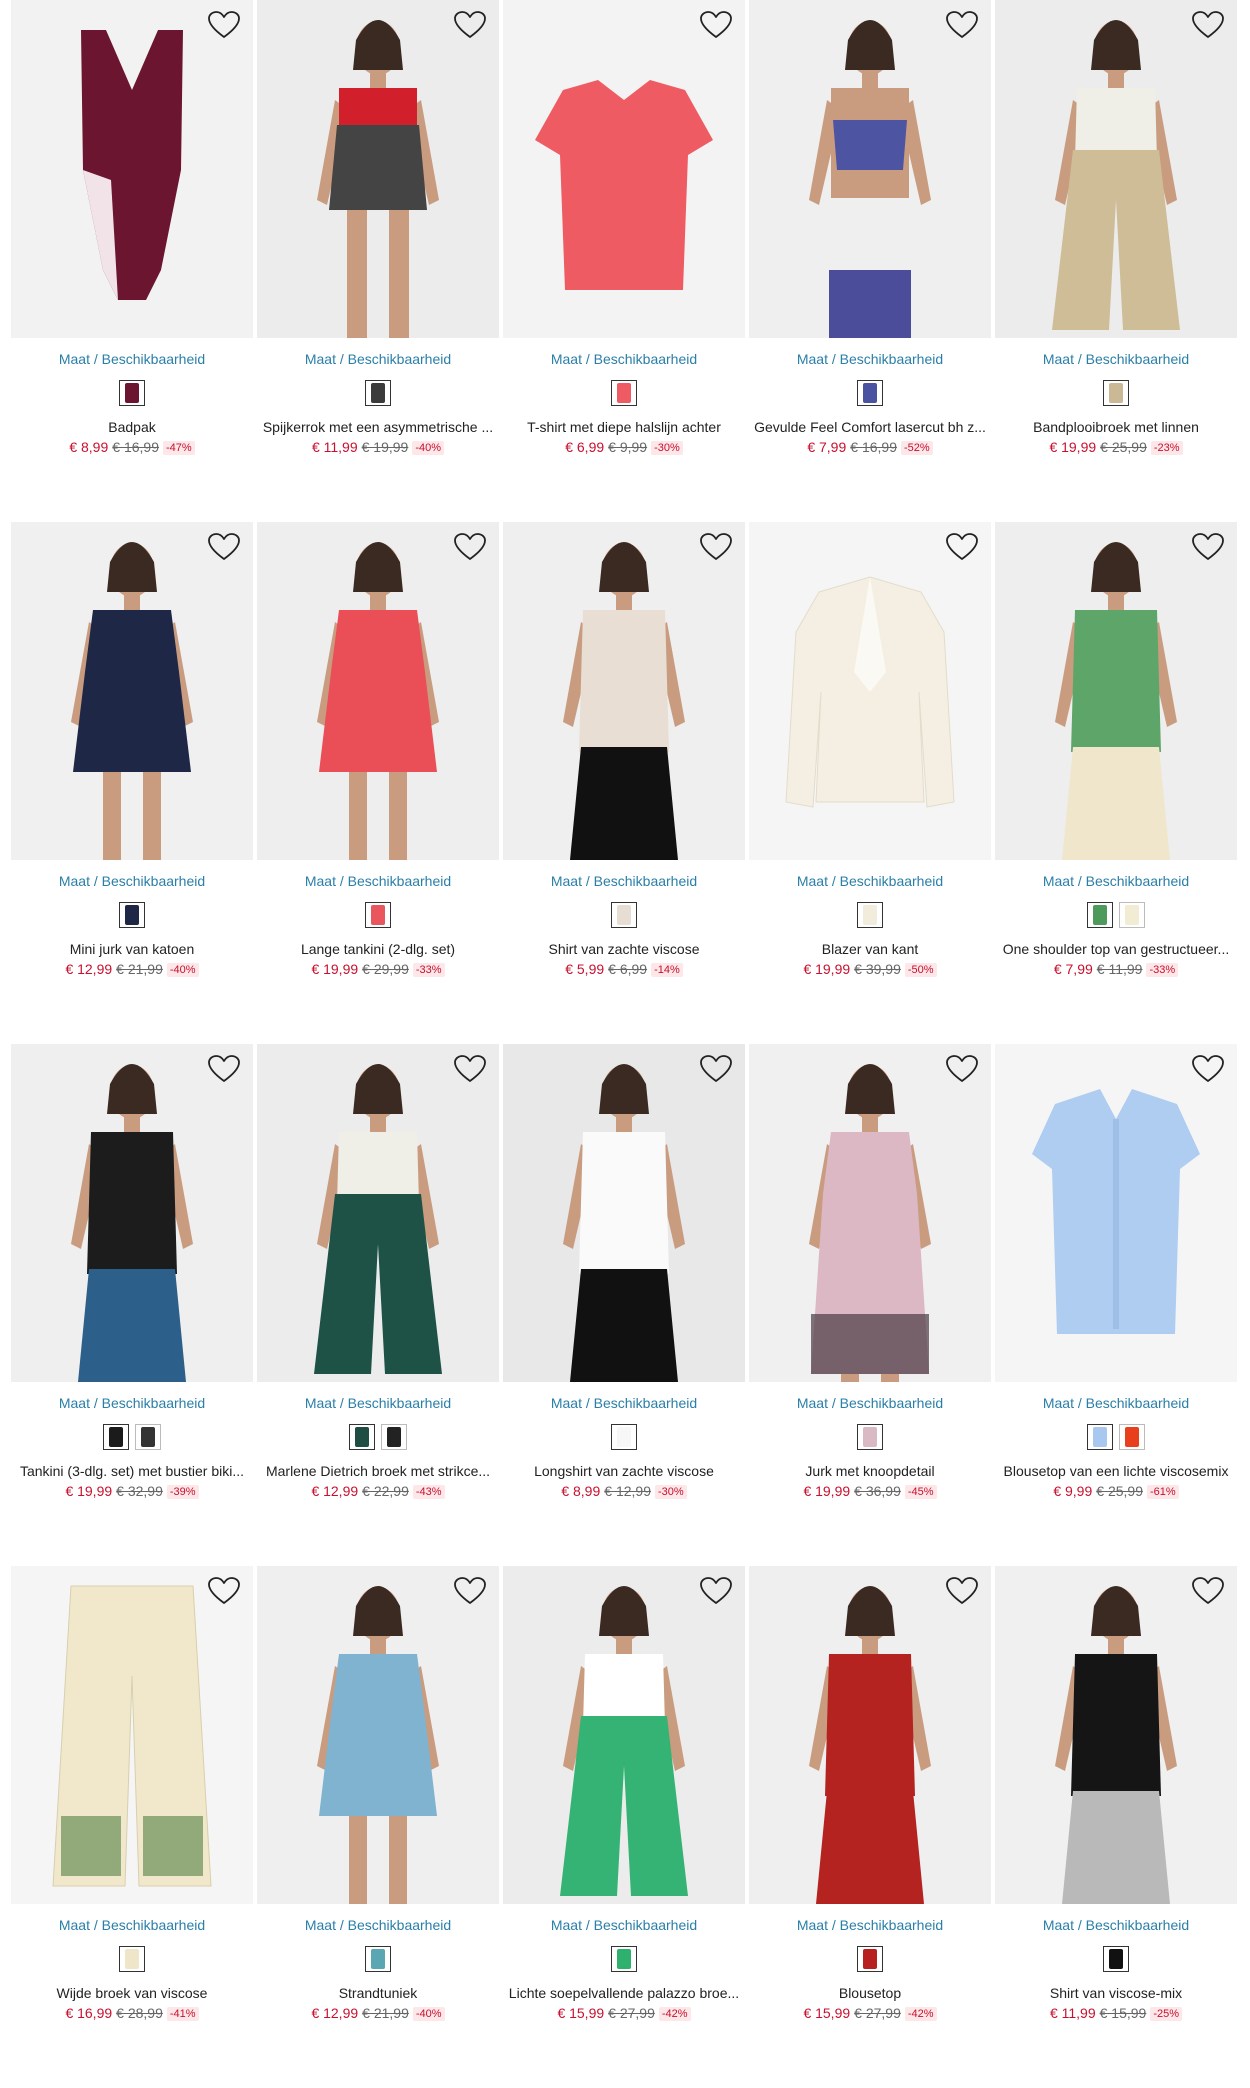  What do you see at coordinates (870, 1993) in the screenshot?
I see `product-name: Blousetop` at bounding box center [870, 1993].